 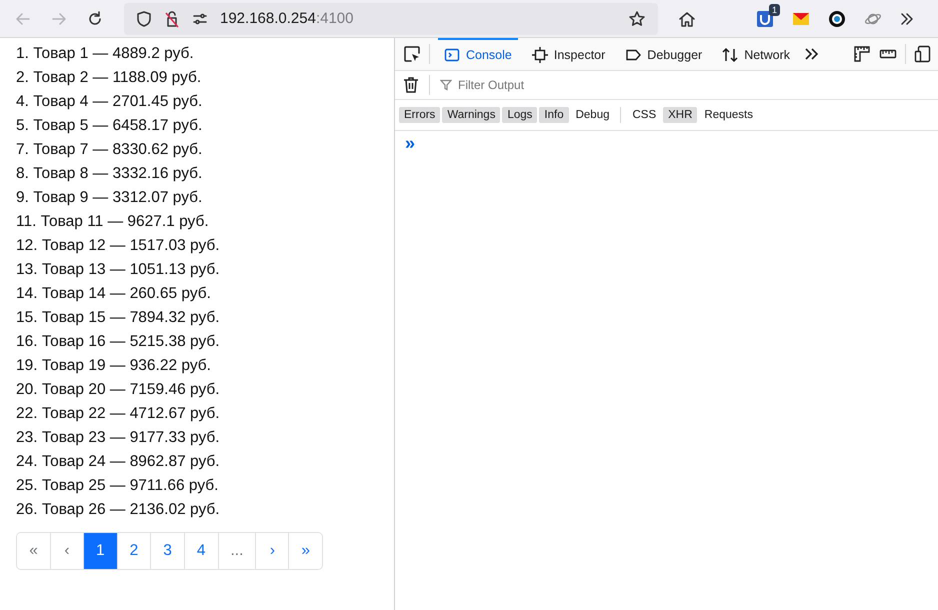 I want to click on inspector-icon, so click(x=540, y=55).